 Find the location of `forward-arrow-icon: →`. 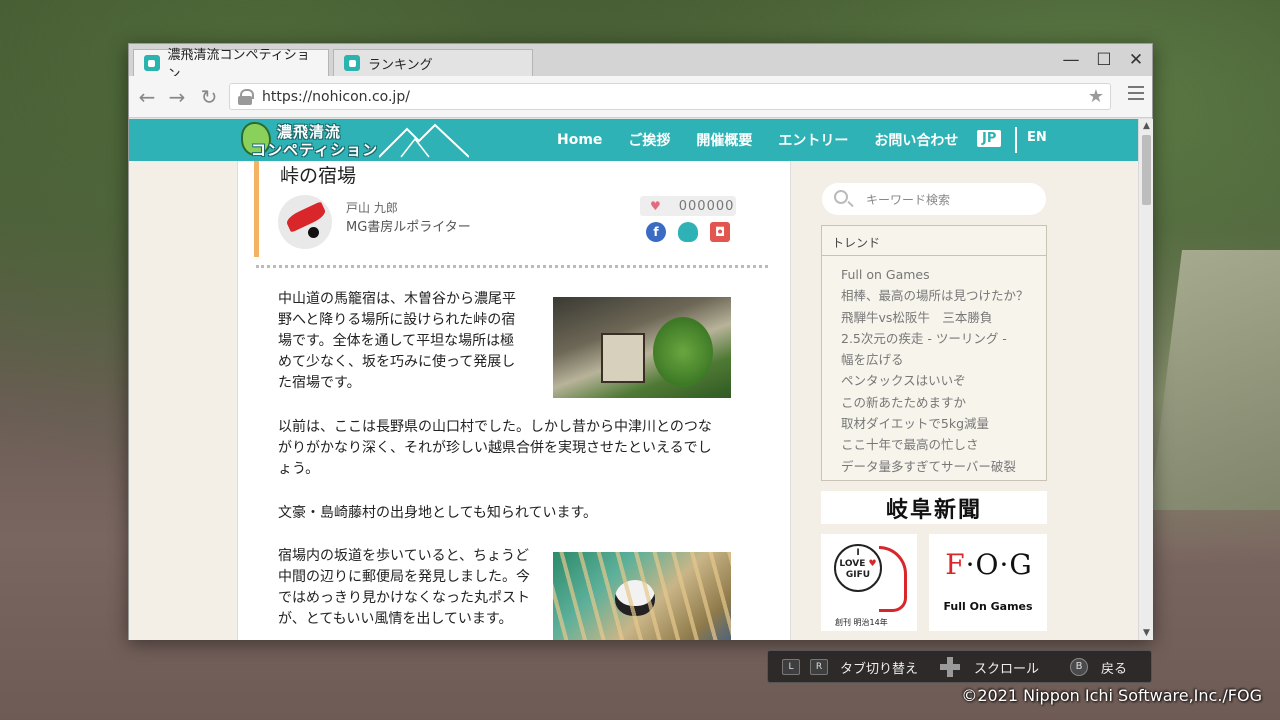

forward-arrow-icon: → is located at coordinates (177, 97).